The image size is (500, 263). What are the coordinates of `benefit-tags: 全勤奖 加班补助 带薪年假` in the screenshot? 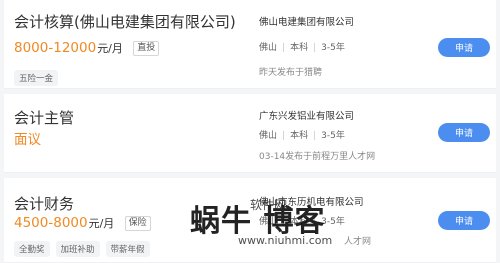 It's located at (85, 247).